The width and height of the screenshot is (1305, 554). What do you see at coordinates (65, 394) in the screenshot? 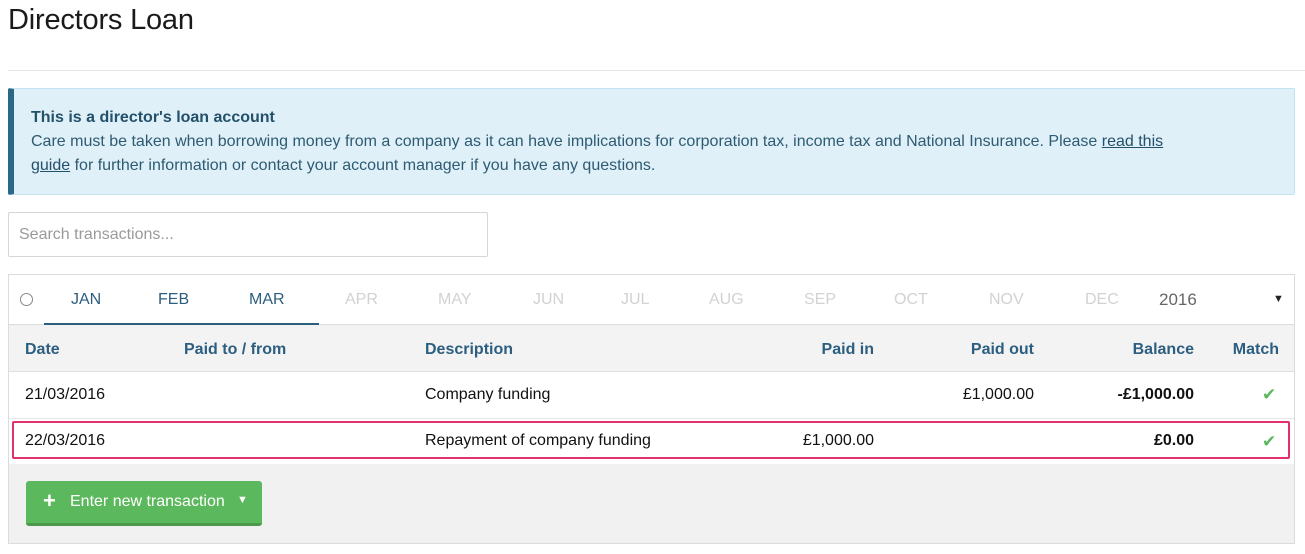
I see `row-date: 21/03/2016` at bounding box center [65, 394].